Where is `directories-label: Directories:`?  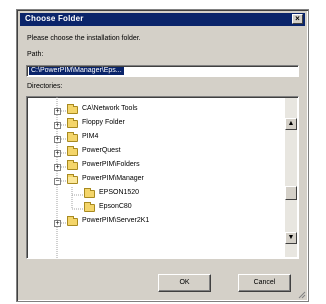
directories-label: Directories: is located at coordinates (45, 86).